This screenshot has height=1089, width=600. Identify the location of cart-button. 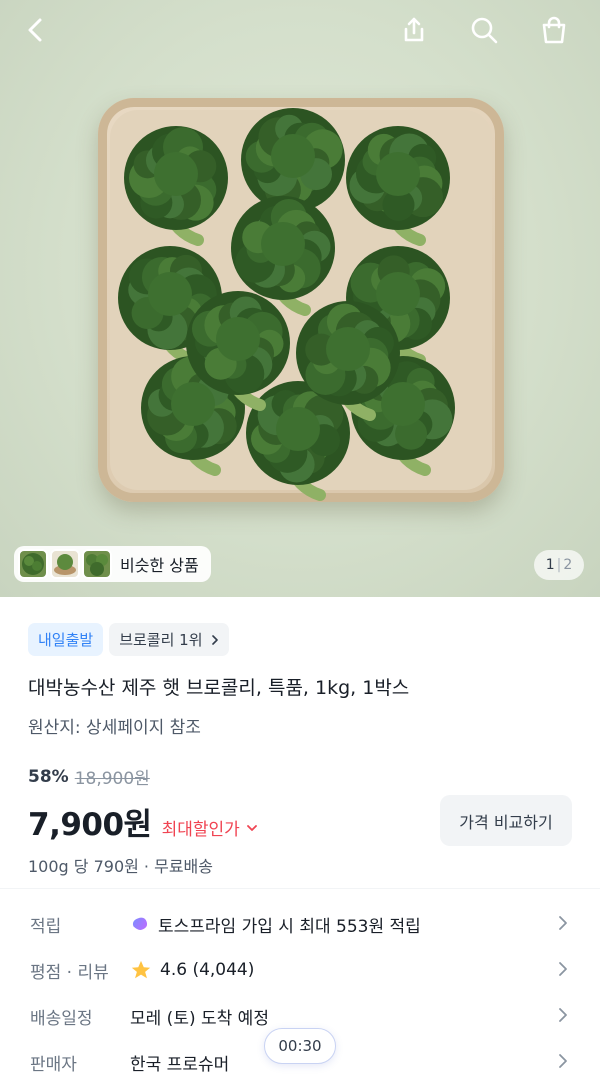
(554, 30).